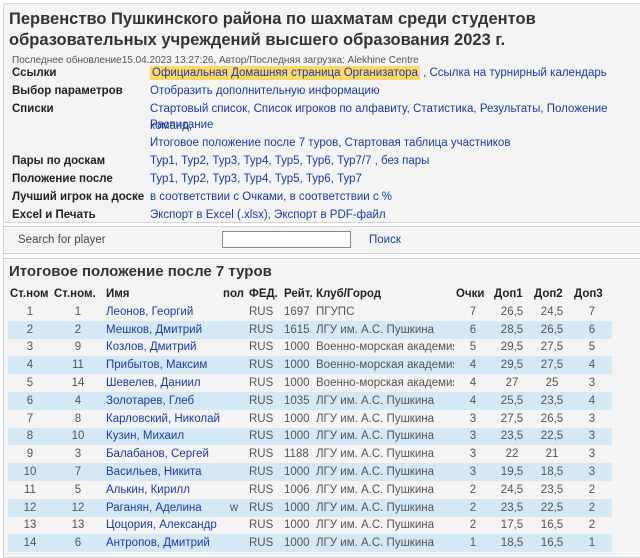  I want to click on table-cell: 14, so click(78, 383).